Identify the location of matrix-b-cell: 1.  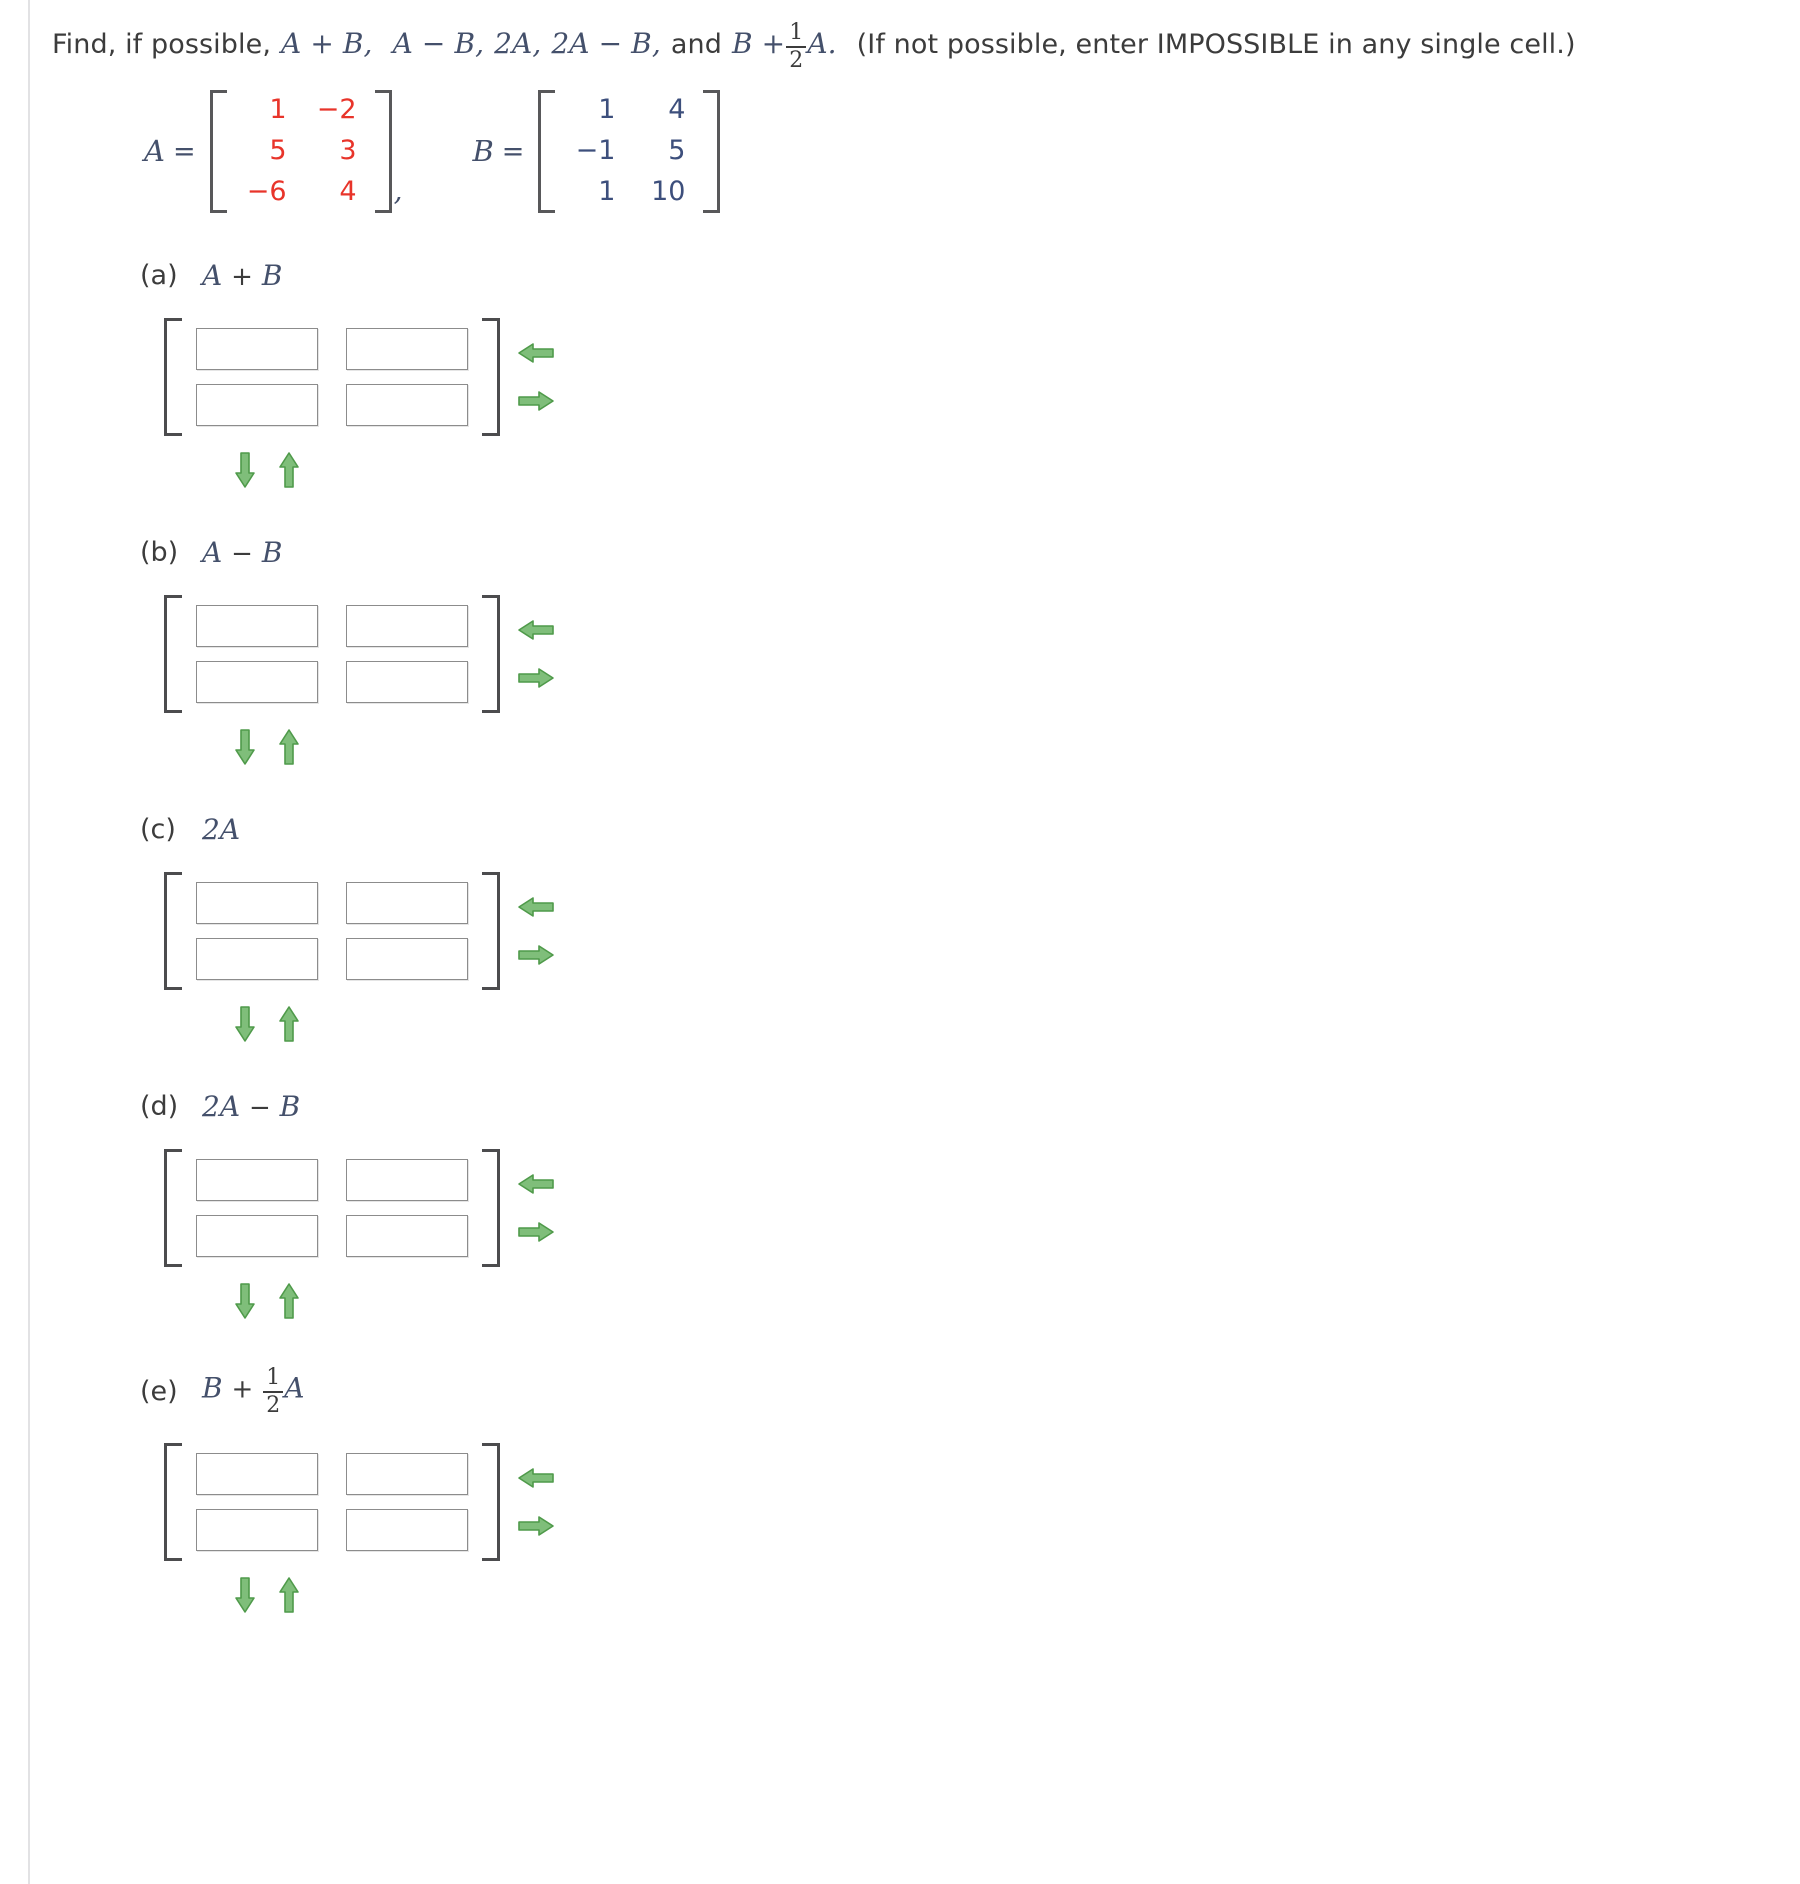
(607, 191).